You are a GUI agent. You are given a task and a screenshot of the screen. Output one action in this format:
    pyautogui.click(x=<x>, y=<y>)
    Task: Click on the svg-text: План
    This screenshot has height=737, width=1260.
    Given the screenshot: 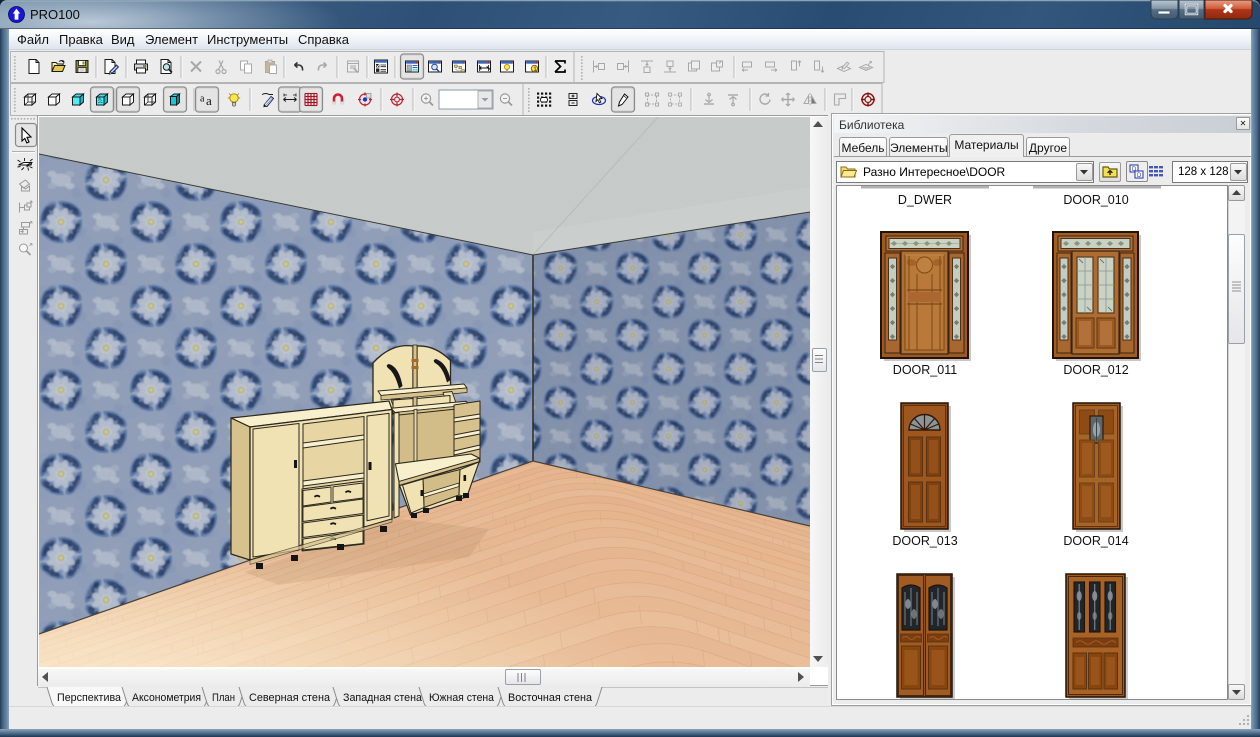 What is the action you would take?
    pyautogui.click(x=223, y=698)
    